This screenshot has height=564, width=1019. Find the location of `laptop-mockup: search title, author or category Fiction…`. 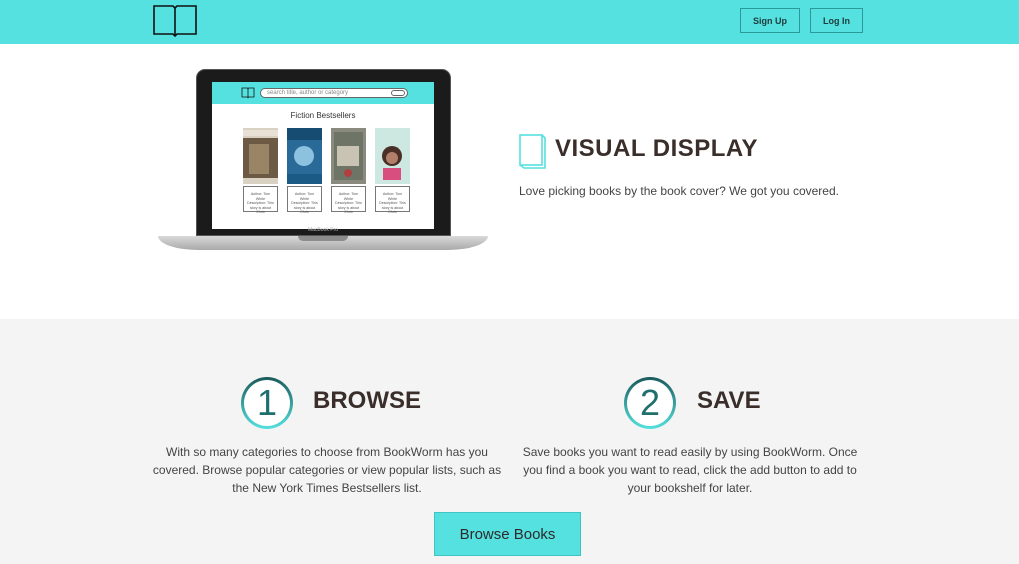

laptop-mockup: search title, author or category Fiction… is located at coordinates (323, 160).